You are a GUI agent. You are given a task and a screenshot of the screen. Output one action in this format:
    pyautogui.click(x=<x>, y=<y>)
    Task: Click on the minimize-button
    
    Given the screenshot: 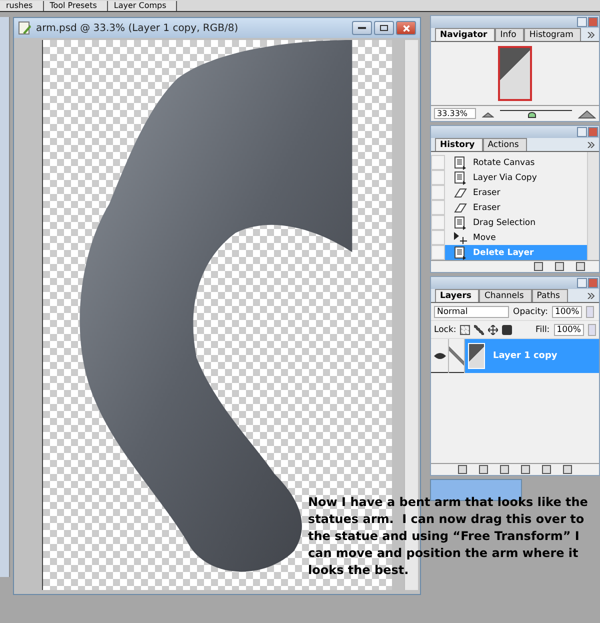 What is the action you would take?
    pyautogui.click(x=362, y=28)
    